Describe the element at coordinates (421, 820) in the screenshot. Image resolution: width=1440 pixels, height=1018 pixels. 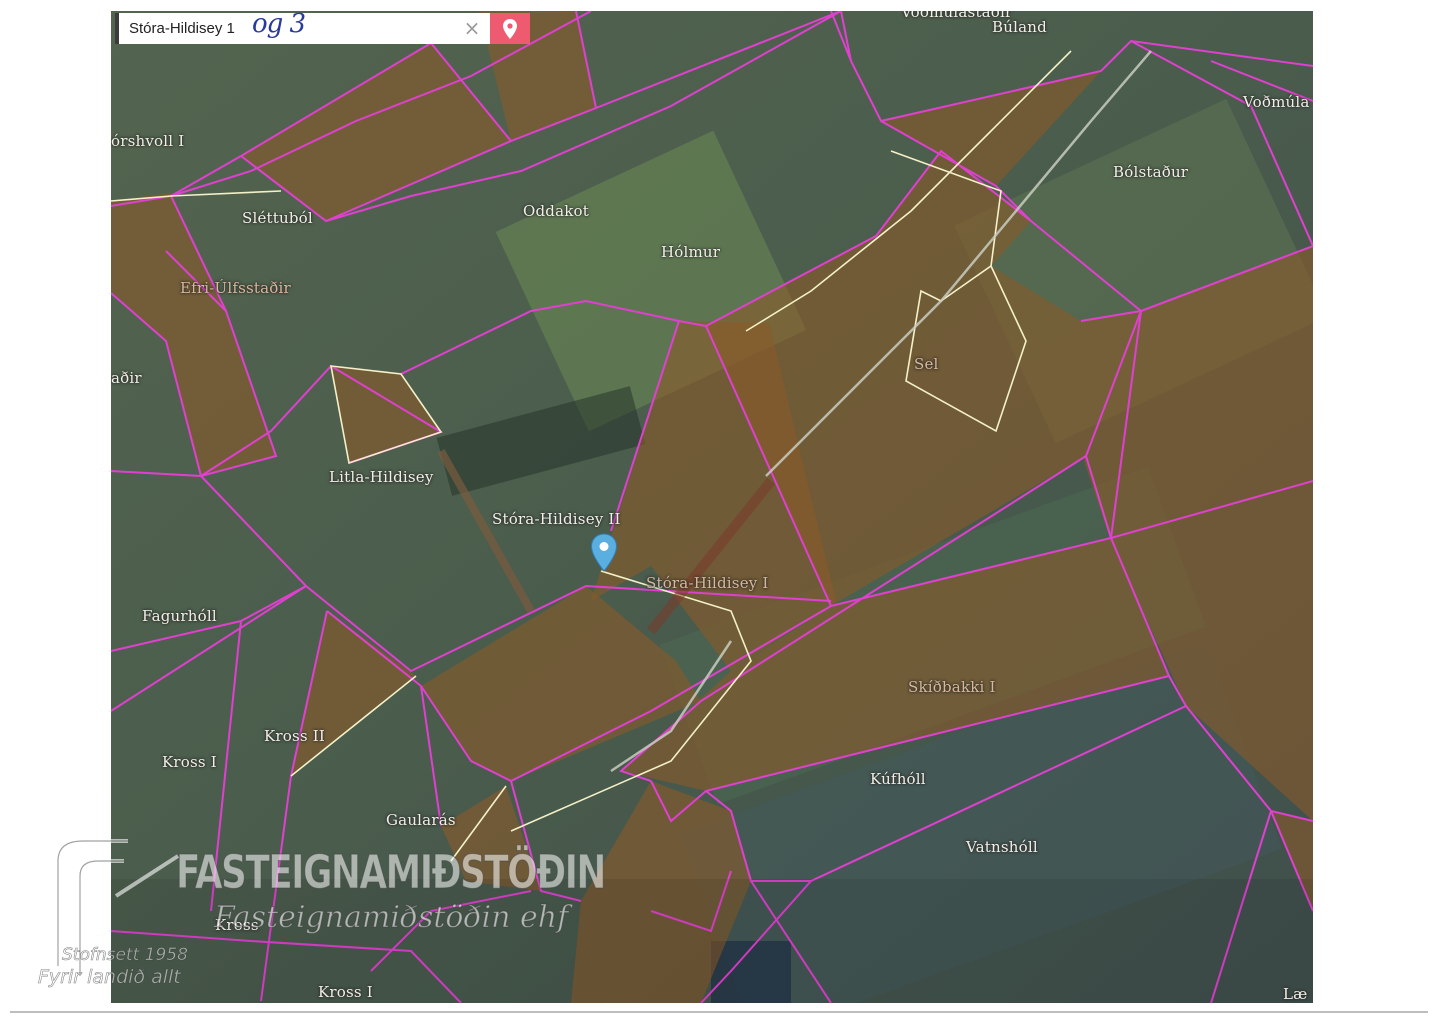
I see `farm-label: Gaularás` at that location.